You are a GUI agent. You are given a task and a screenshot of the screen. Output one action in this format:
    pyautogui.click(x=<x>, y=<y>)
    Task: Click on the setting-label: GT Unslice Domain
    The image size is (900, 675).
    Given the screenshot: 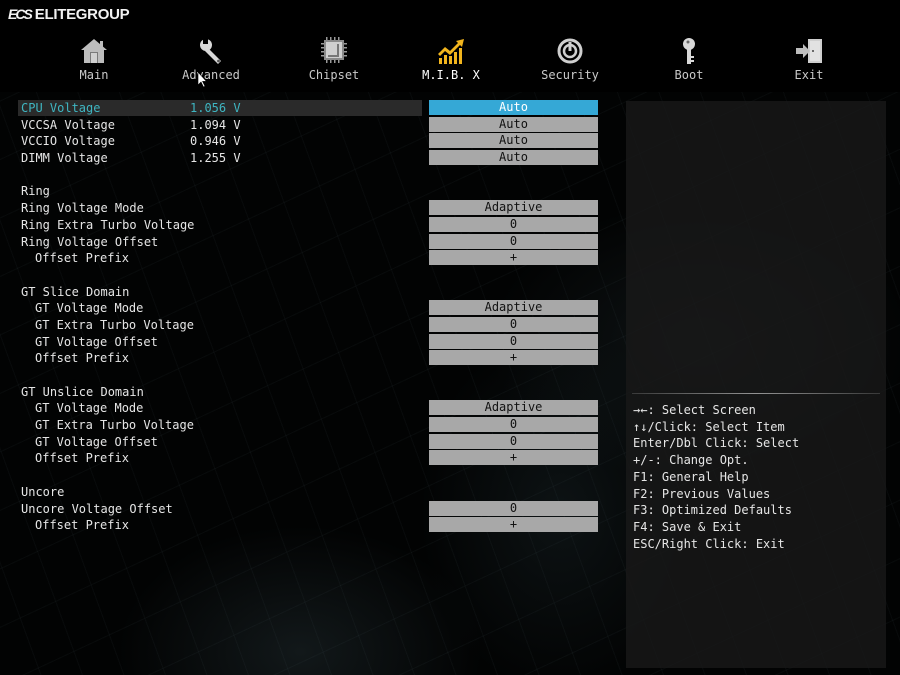 What is the action you would take?
    pyautogui.click(x=82, y=391)
    